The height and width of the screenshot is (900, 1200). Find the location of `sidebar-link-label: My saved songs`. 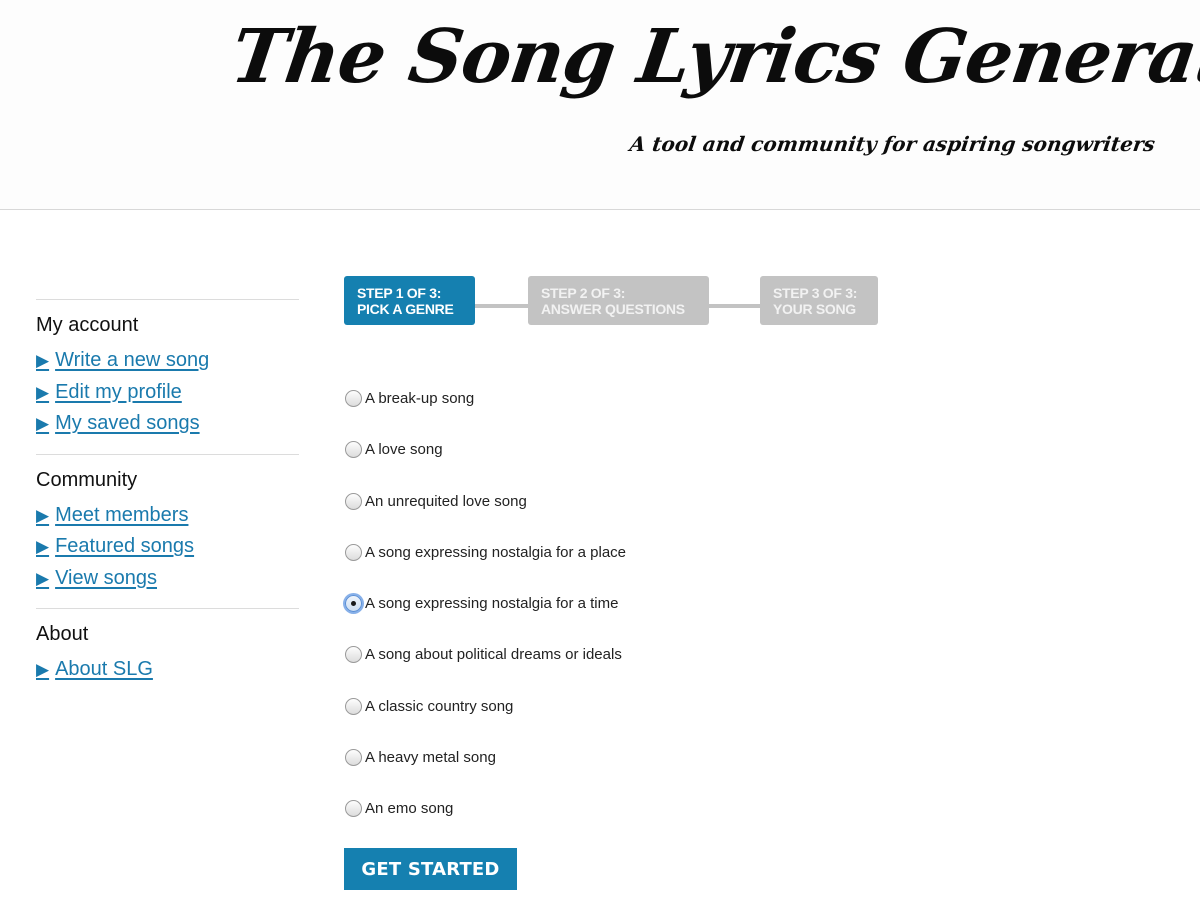

sidebar-link-label: My saved songs is located at coordinates (127, 423).